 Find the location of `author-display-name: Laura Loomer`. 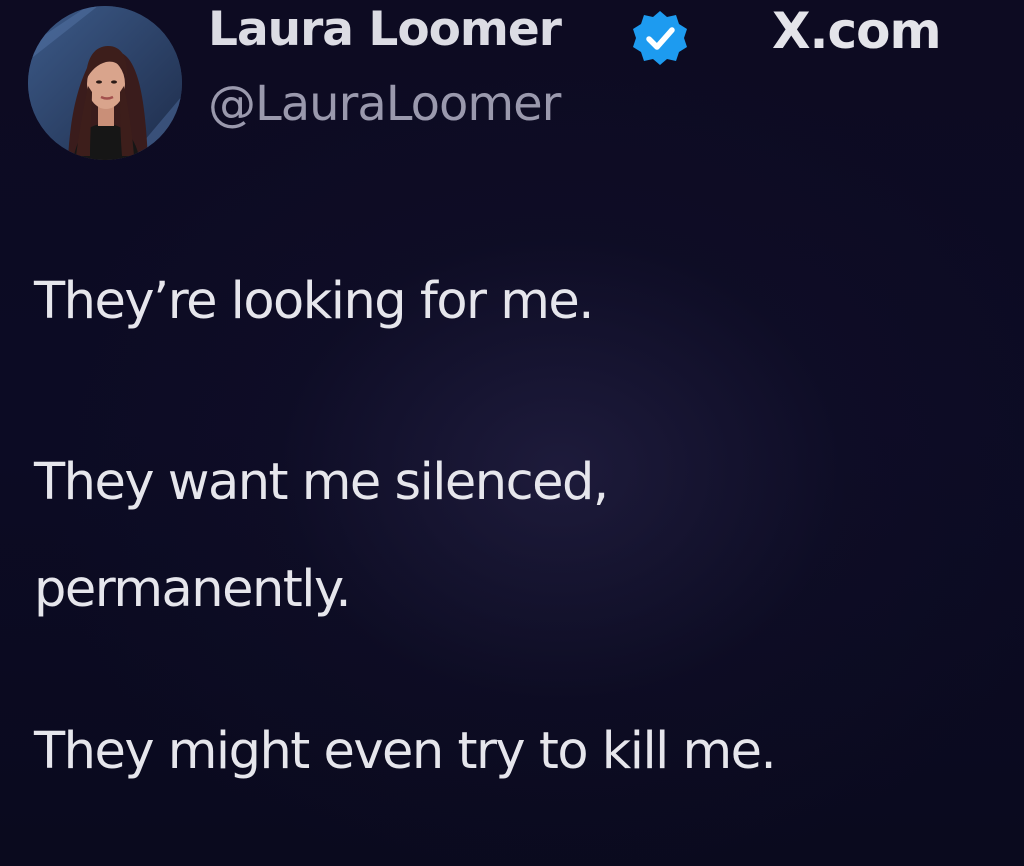

author-display-name: Laura Loomer is located at coordinates (385, 29).